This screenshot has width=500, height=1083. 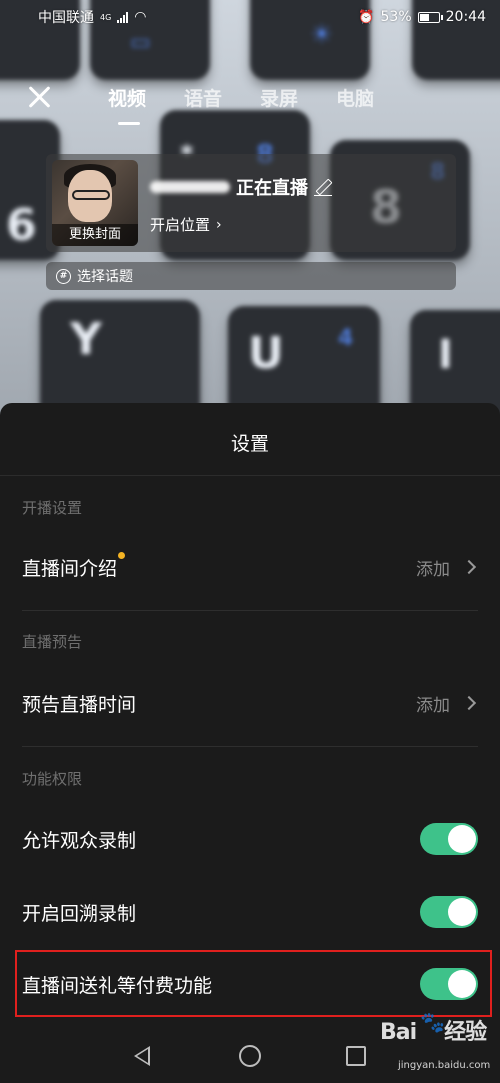 What do you see at coordinates (272, 188) in the screenshot?
I see `live-title-text: 正在直播` at bounding box center [272, 188].